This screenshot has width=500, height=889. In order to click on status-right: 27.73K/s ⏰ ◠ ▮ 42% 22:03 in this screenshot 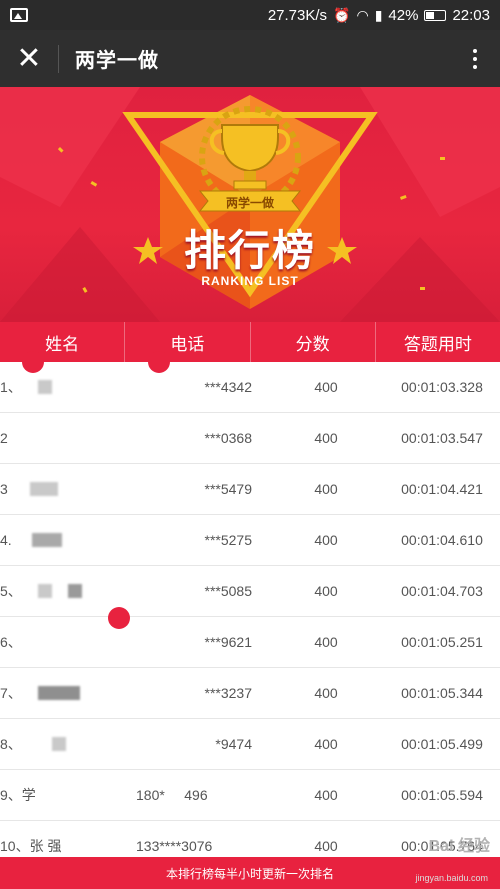, I will do `click(379, 15)`.